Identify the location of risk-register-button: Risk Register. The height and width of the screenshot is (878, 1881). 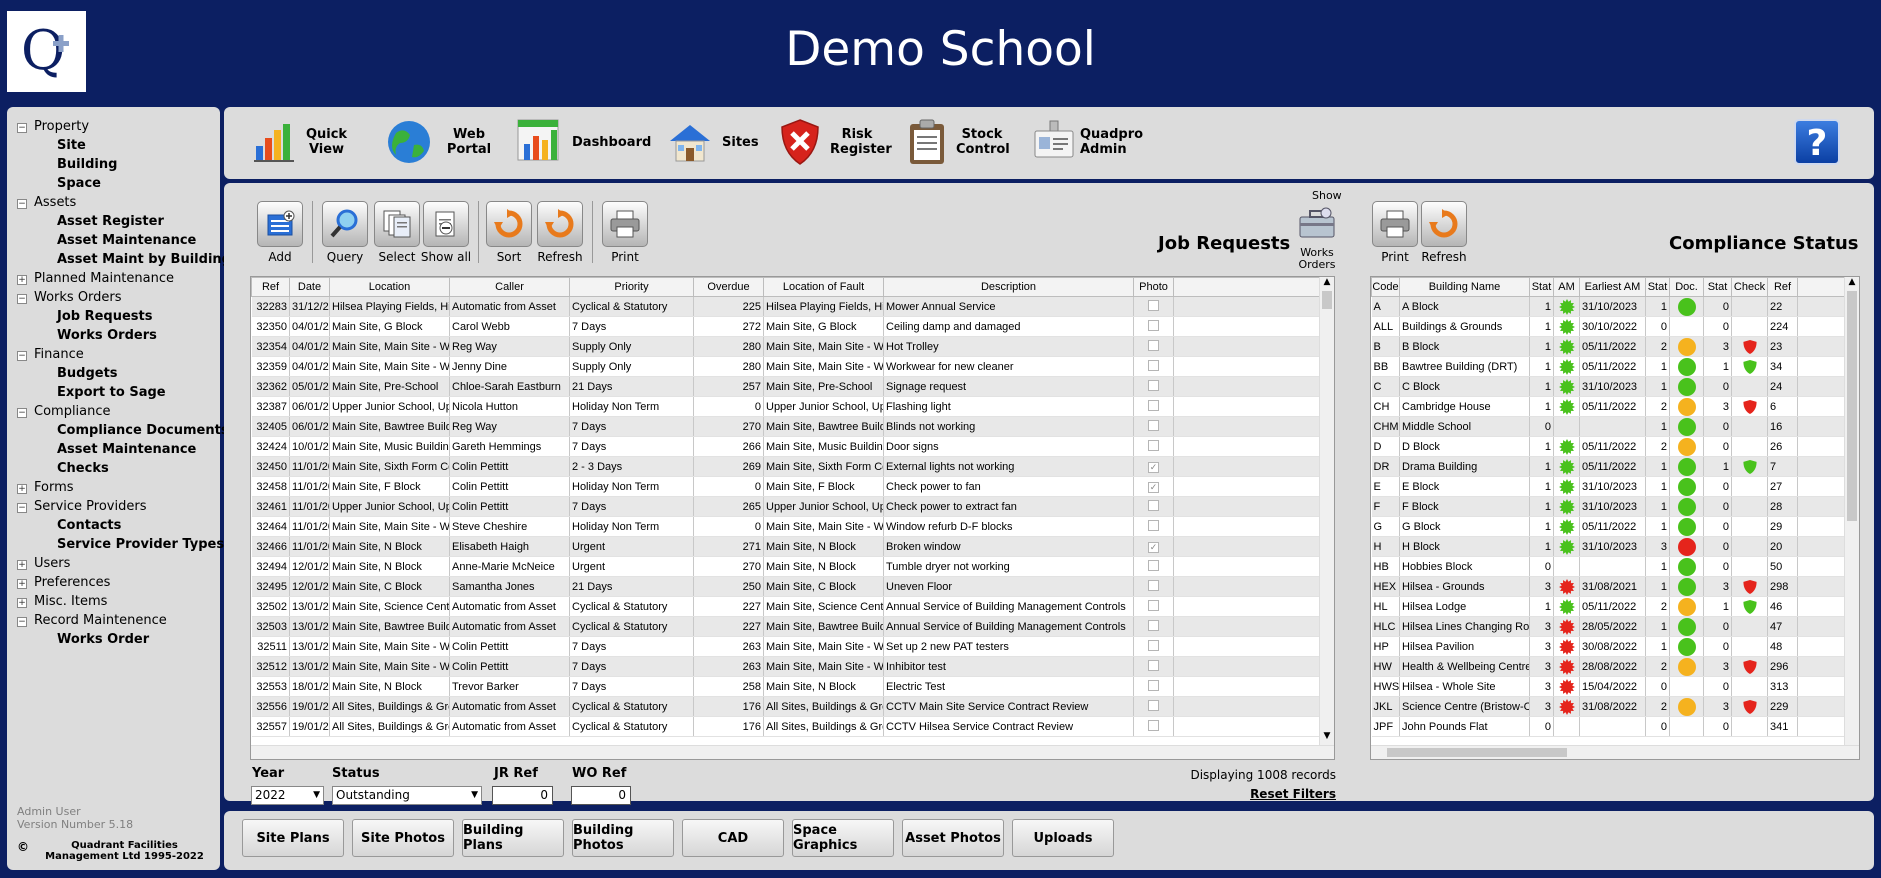
(835, 142).